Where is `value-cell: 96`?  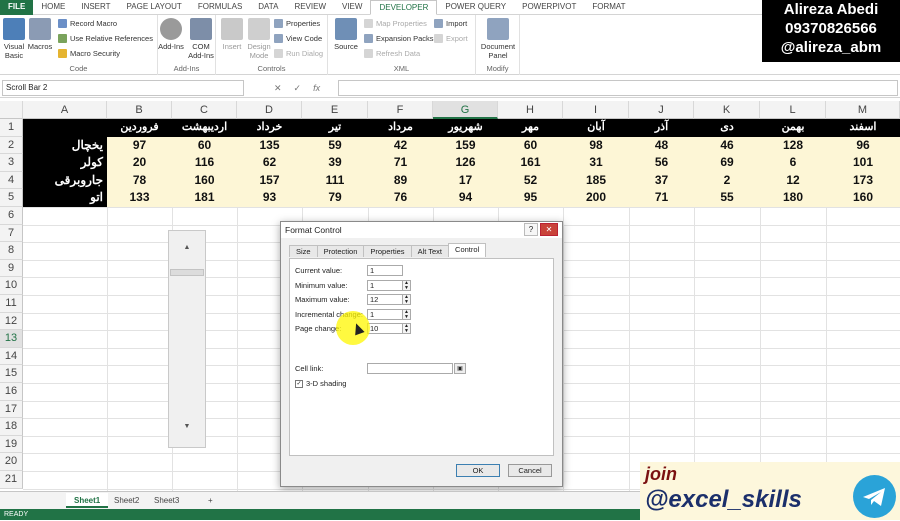 value-cell: 96 is located at coordinates (863, 145).